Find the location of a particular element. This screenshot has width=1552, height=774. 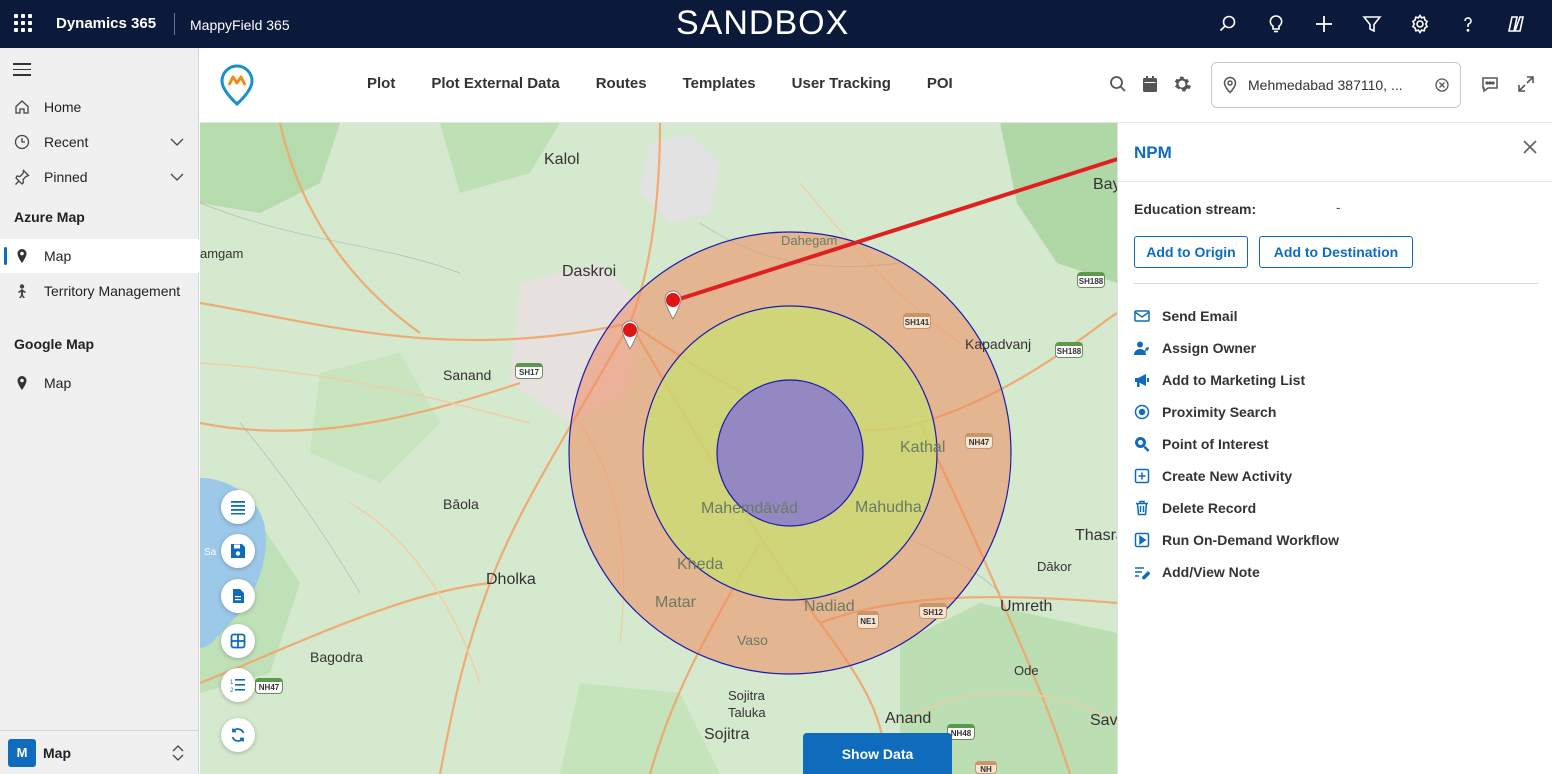

nav-item-home: Home is located at coordinates (99, 107).